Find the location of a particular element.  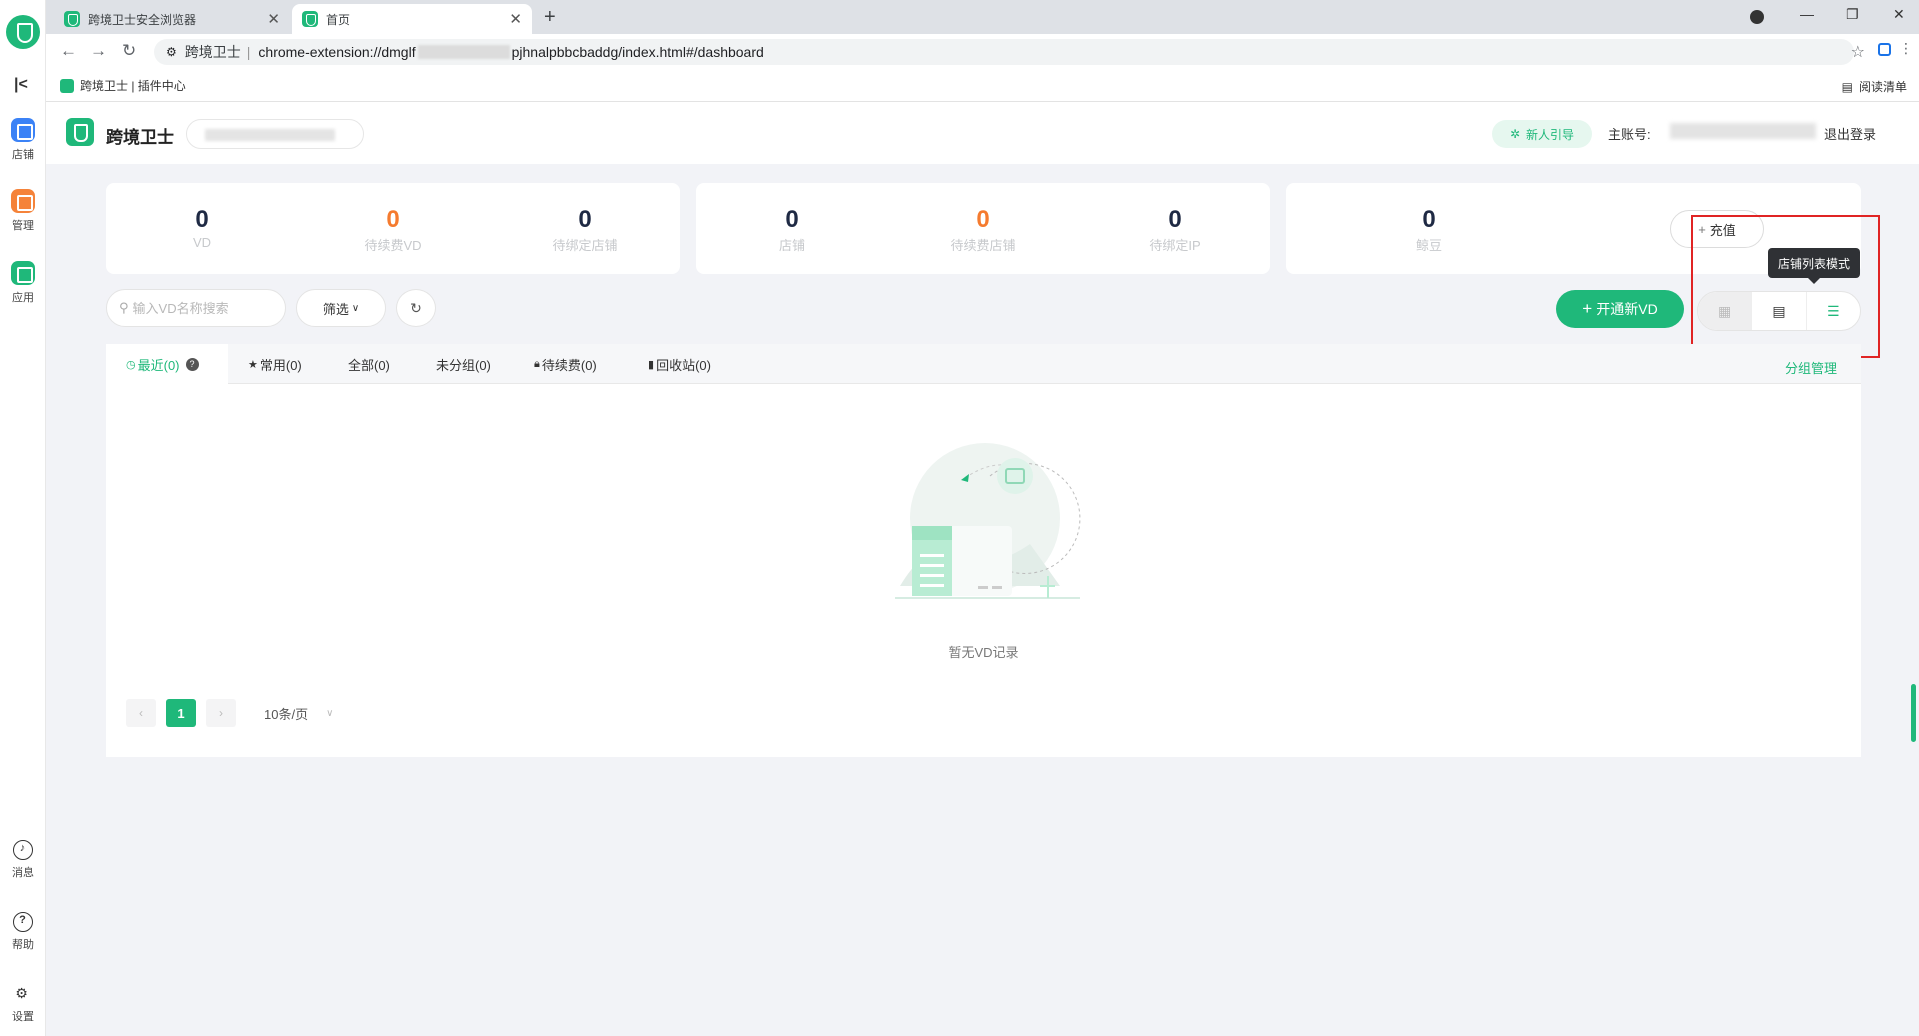

lock-icon: 🔒︎ is located at coordinates (537, 363).